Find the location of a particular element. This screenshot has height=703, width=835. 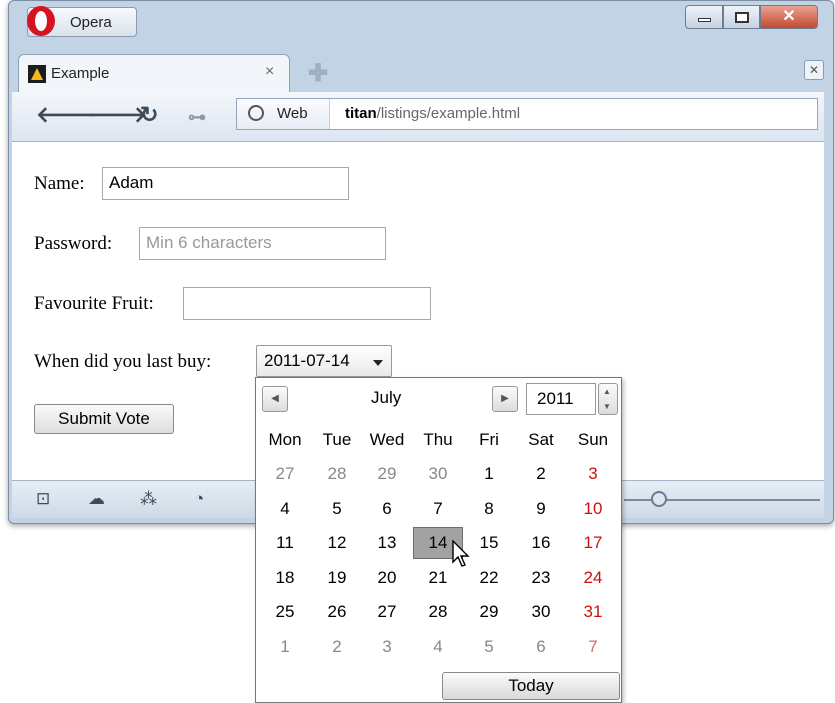

calendar-day: 24 is located at coordinates (593, 578).